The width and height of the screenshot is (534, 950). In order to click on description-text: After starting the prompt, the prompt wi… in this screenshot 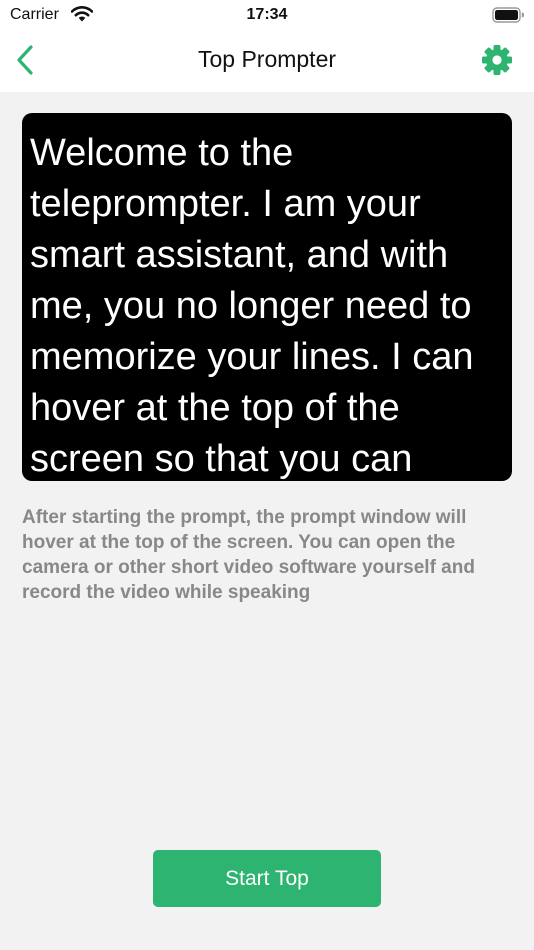, I will do `click(248, 555)`.